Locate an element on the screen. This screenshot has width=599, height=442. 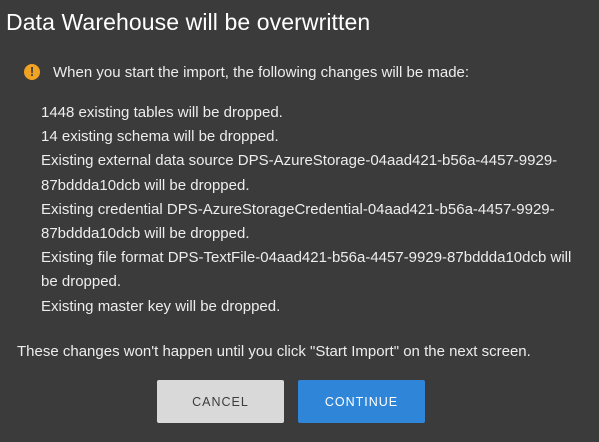
change-item: 1448 existing tables will be dropped. is located at coordinates (162, 112).